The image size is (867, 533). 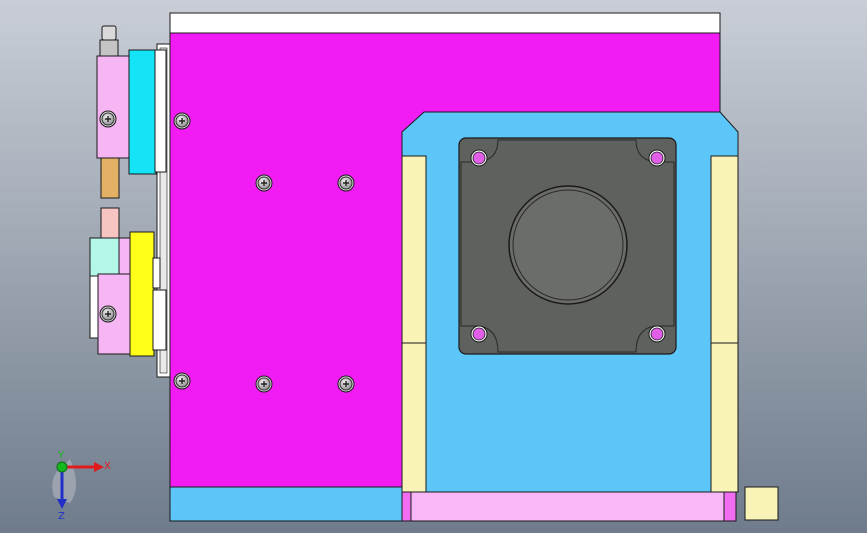 I want to click on cream-block-right-upper, so click(x=724, y=249).